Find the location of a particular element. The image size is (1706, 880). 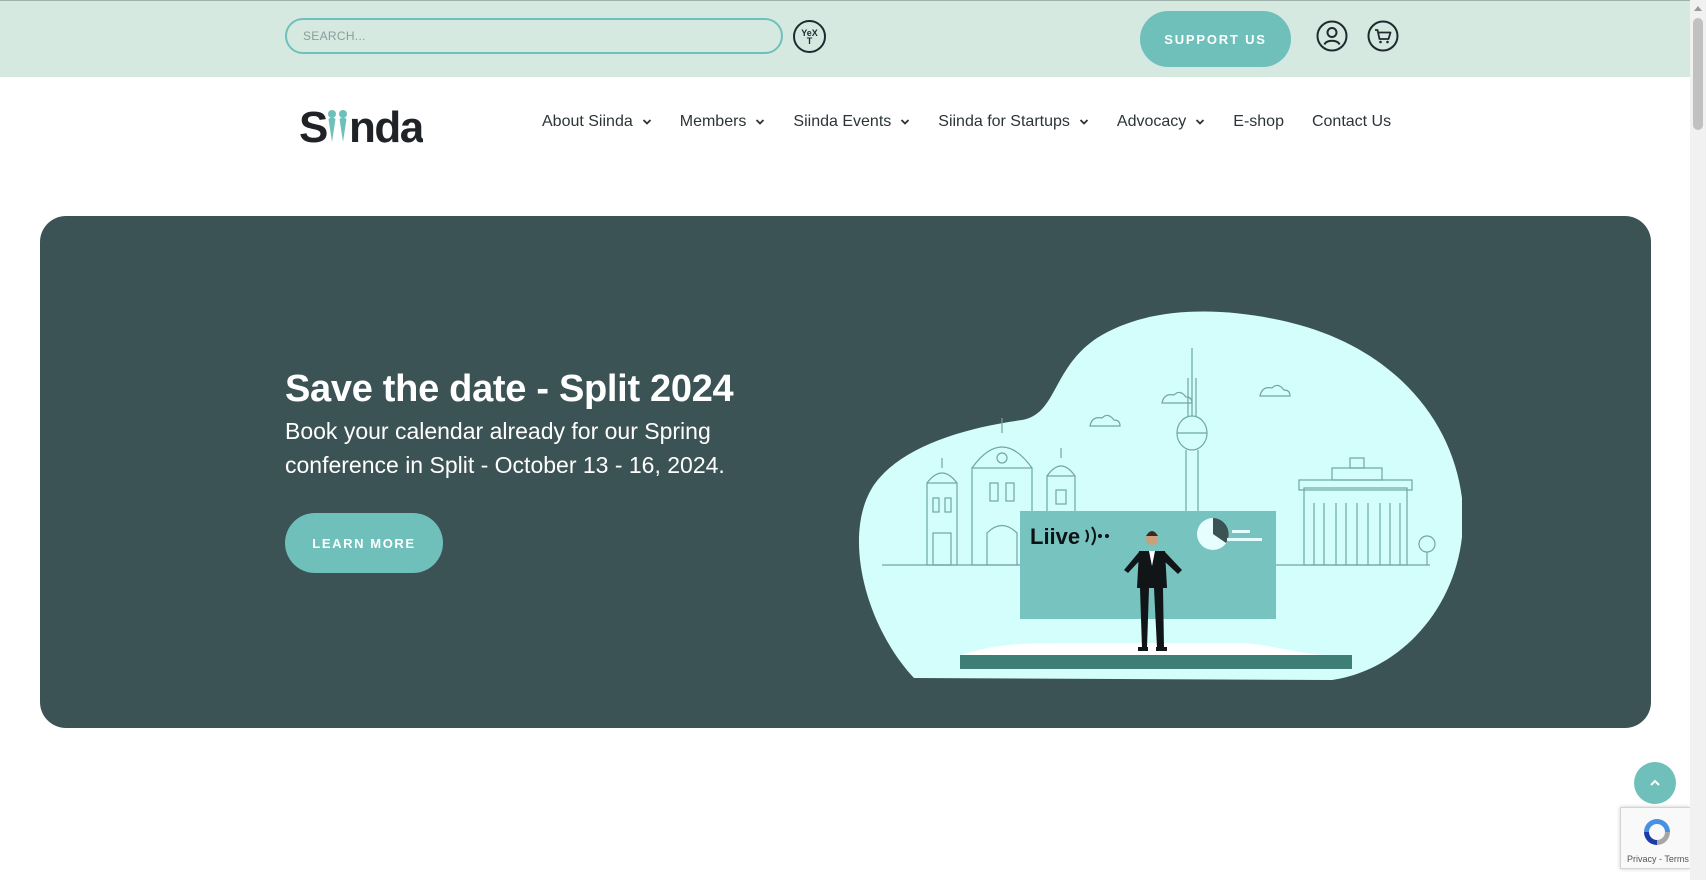

nav-item-label: Contact Us is located at coordinates (1351, 121).